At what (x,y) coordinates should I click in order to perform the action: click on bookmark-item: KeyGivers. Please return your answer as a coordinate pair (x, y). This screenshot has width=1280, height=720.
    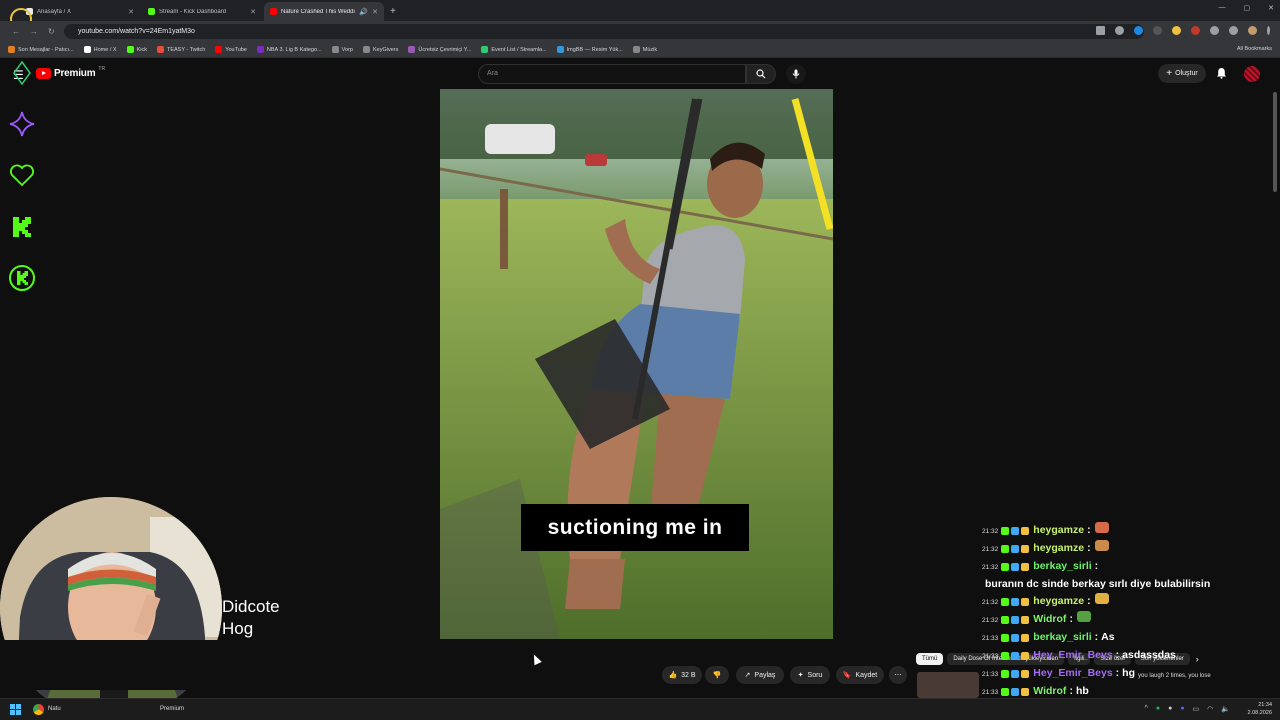
    Looking at the image, I should click on (380, 49).